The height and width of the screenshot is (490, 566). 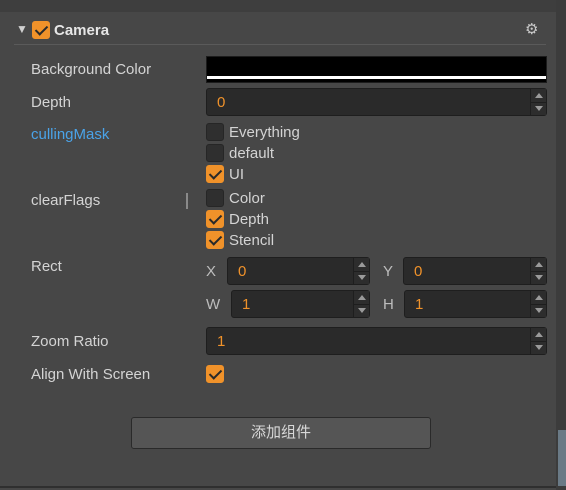 What do you see at coordinates (276, 30) in the screenshot?
I see `component-header: ▼ Camera ⚙` at bounding box center [276, 30].